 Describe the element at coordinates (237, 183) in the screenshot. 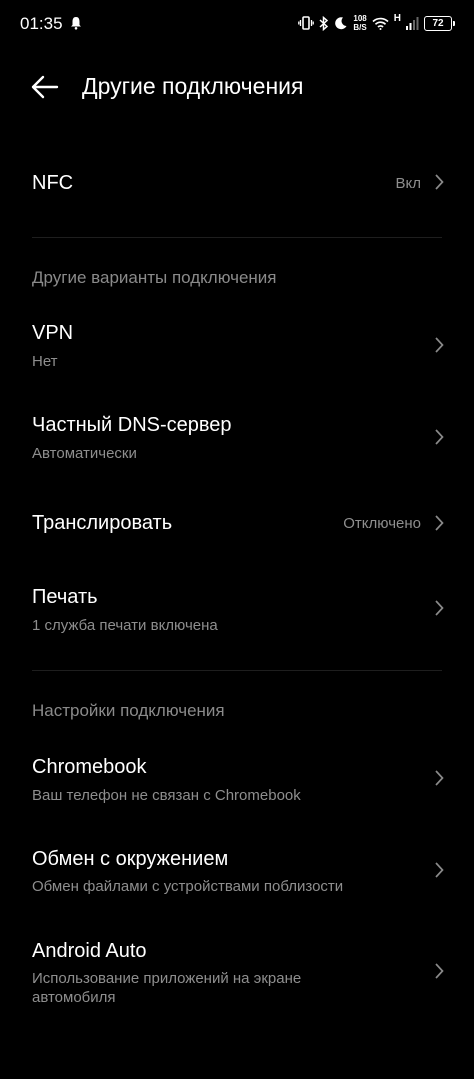

I see `list-item-nfc: NFC Вкл` at that location.